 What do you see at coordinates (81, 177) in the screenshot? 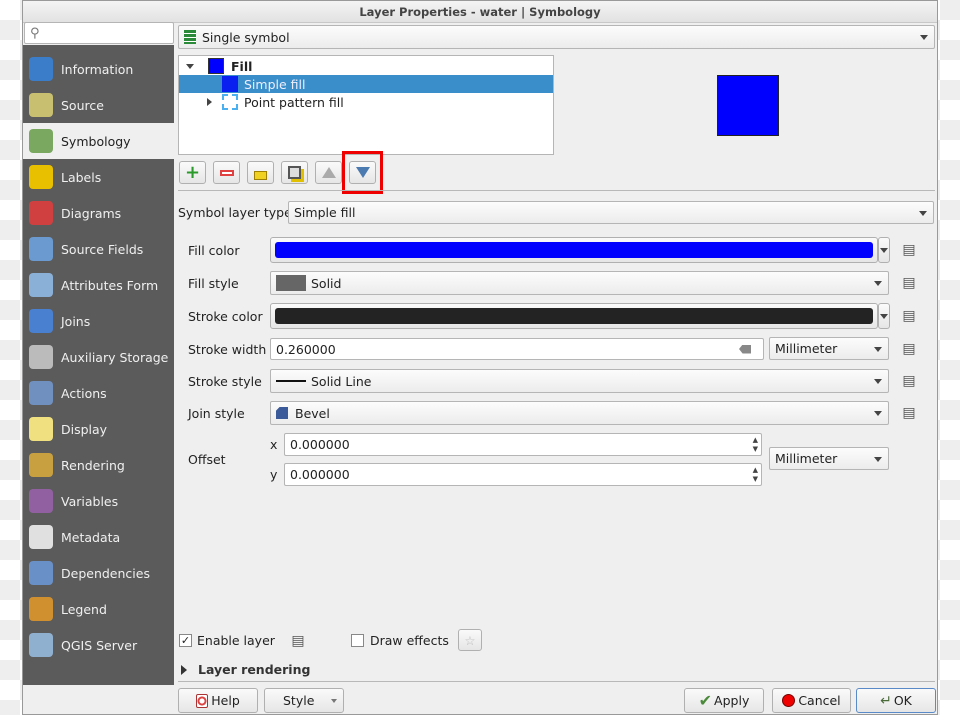
I see `sidebar-item-label: Labels` at bounding box center [81, 177].